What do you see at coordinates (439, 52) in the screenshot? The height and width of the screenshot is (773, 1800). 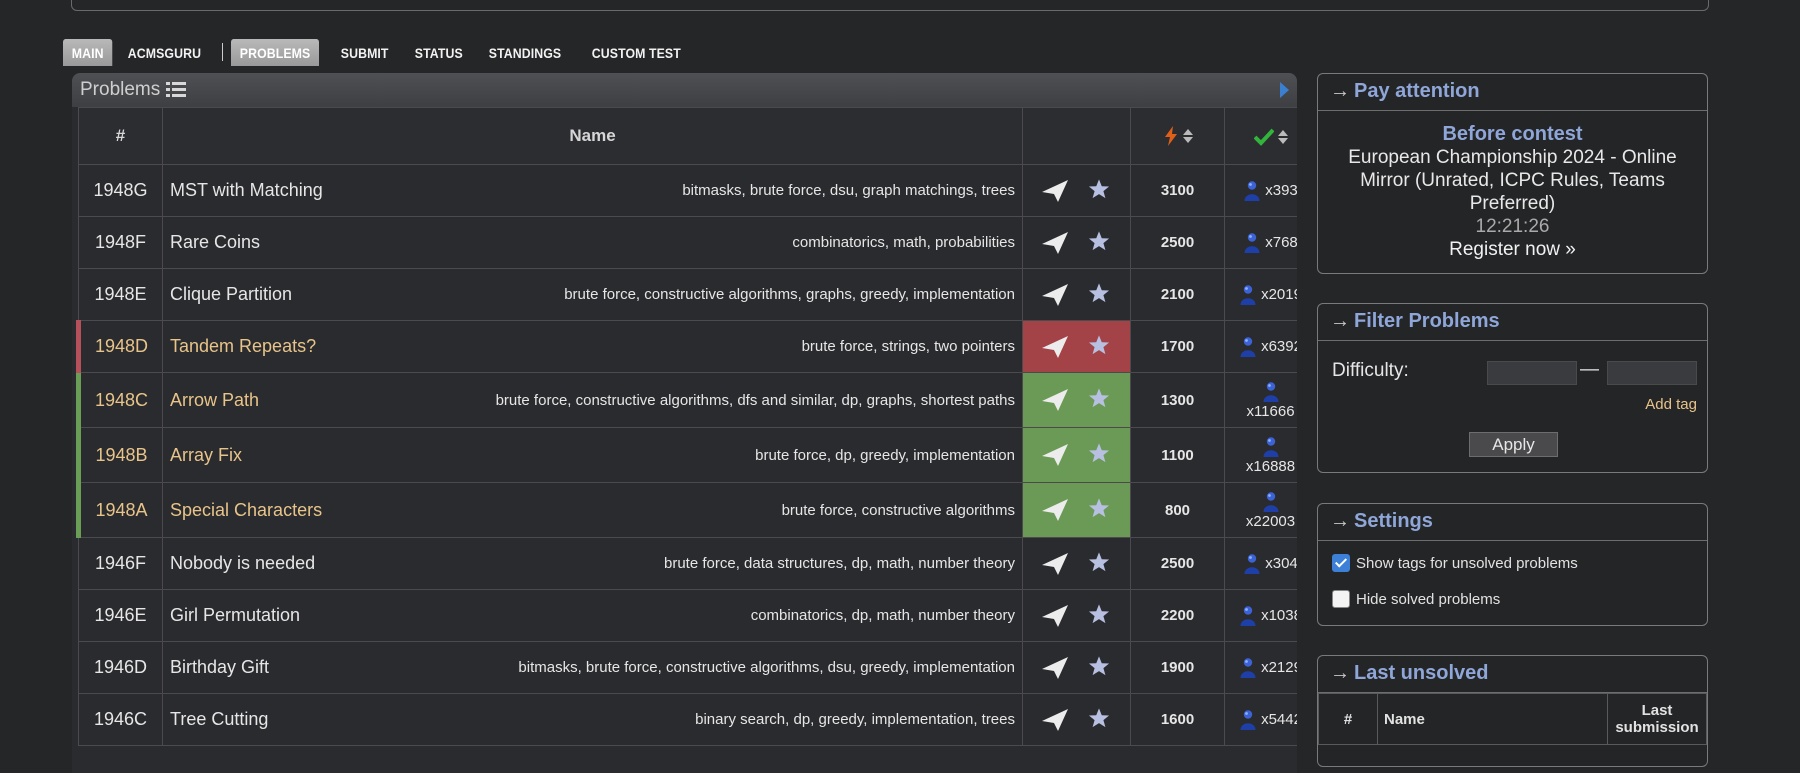 I see `menu-status: STATUS` at bounding box center [439, 52].